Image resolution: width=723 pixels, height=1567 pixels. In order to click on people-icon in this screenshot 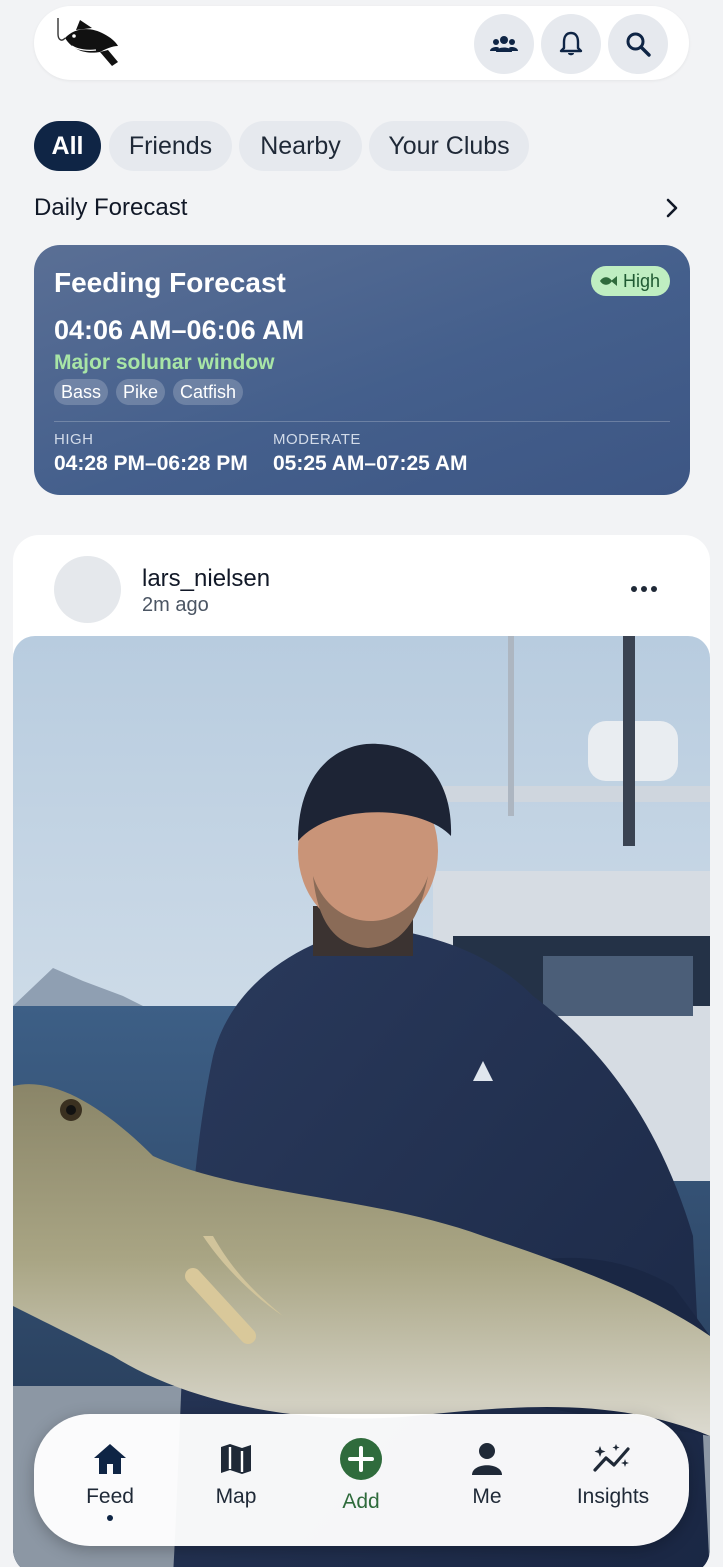, I will do `click(504, 44)`.